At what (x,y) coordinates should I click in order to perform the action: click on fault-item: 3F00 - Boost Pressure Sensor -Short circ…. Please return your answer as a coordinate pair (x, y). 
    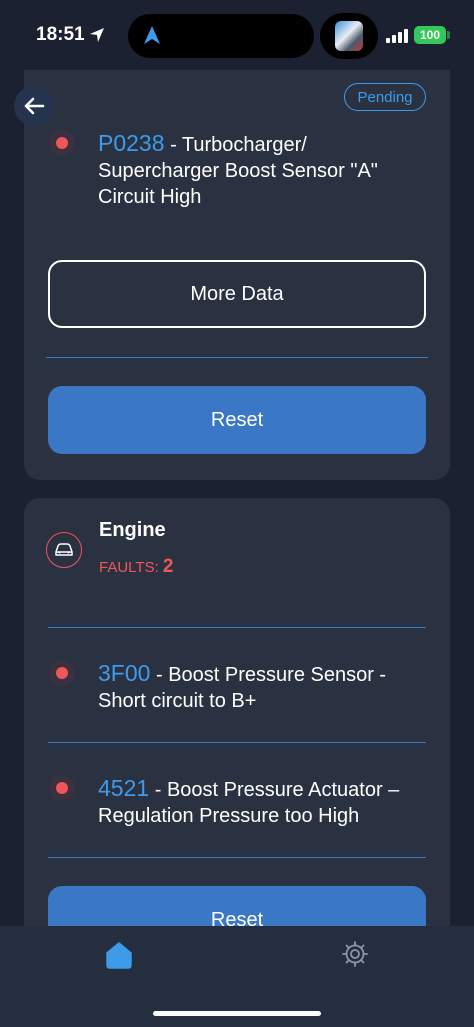
    Looking at the image, I should click on (263, 687).